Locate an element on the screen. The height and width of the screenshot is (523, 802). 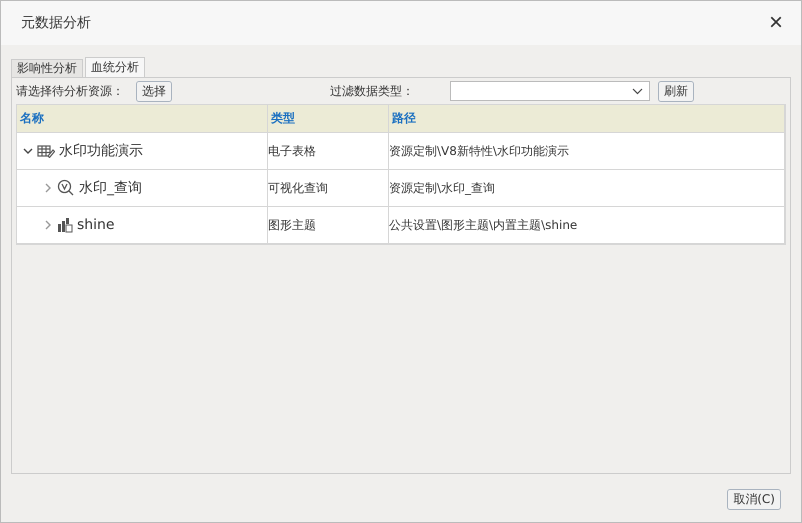
column-header: 路径 is located at coordinates (587, 119).